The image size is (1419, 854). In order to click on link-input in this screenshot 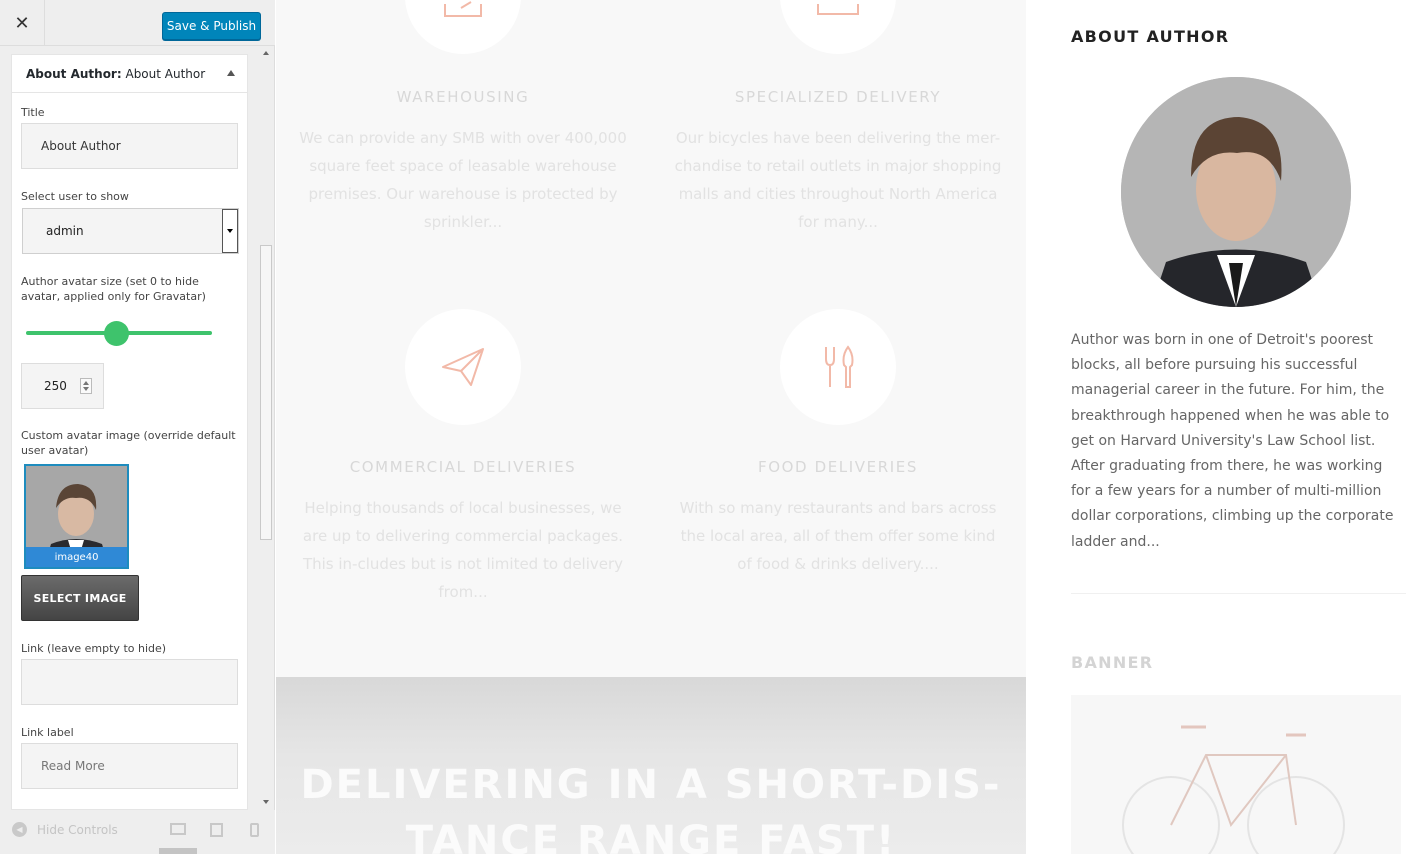, I will do `click(129, 682)`.